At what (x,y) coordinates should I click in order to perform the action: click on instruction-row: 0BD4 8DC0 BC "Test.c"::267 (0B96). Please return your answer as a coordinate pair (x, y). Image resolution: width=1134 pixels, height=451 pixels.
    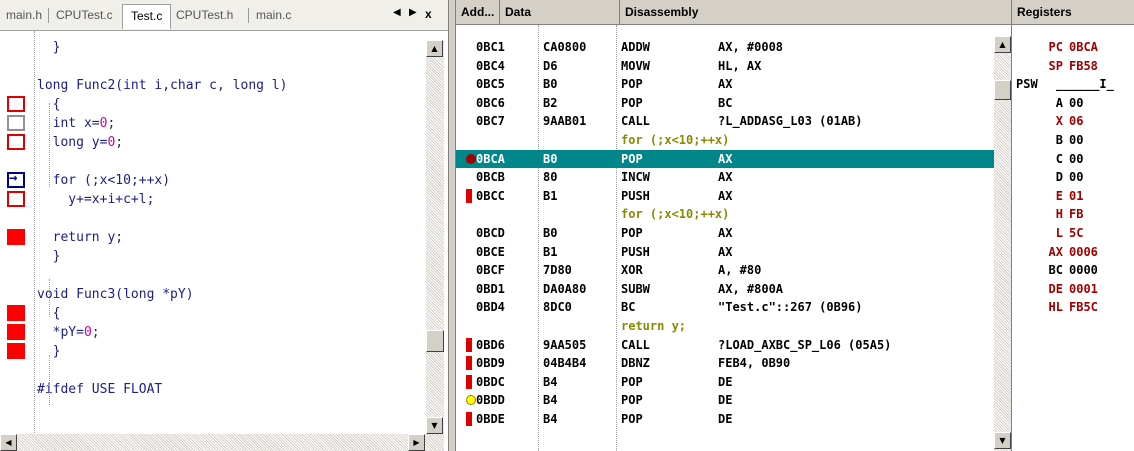
    Looking at the image, I should click on (726, 307).